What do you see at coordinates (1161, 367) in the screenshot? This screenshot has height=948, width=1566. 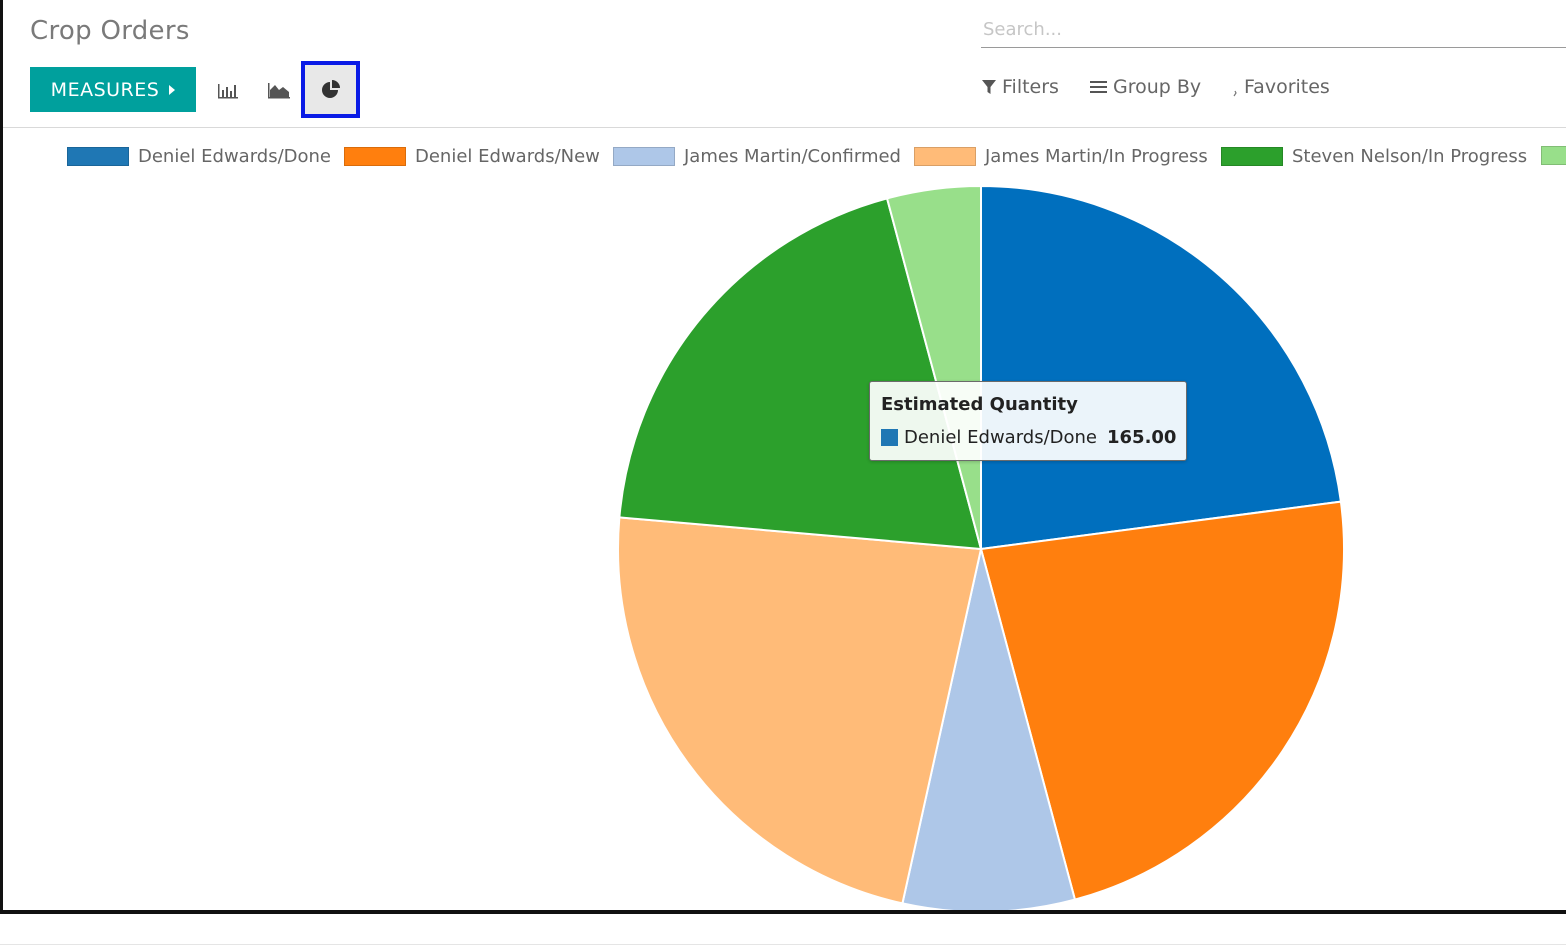 I see `pie-slice` at bounding box center [1161, 367].